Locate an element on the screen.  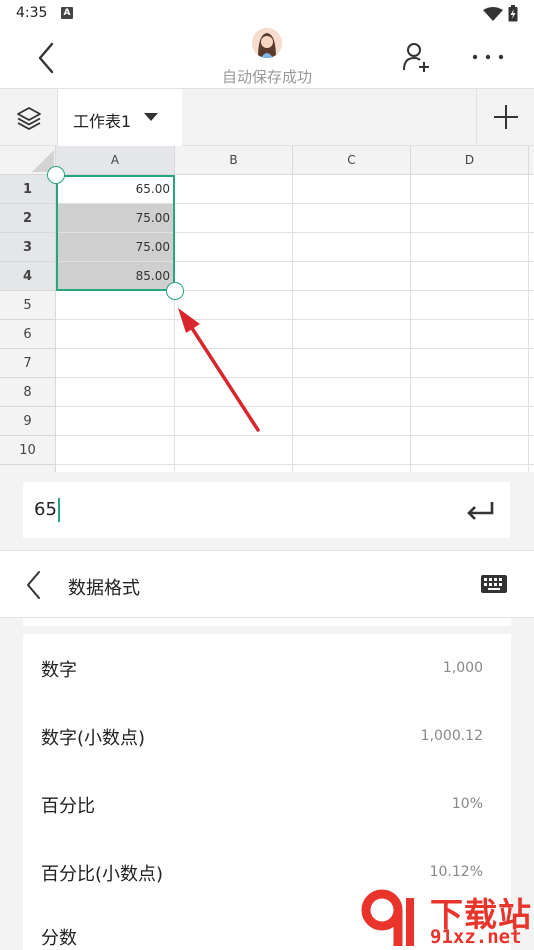
format-option-number-decimal: 数字(小数点) 1,000.12 is located at coordinates (267, 736).